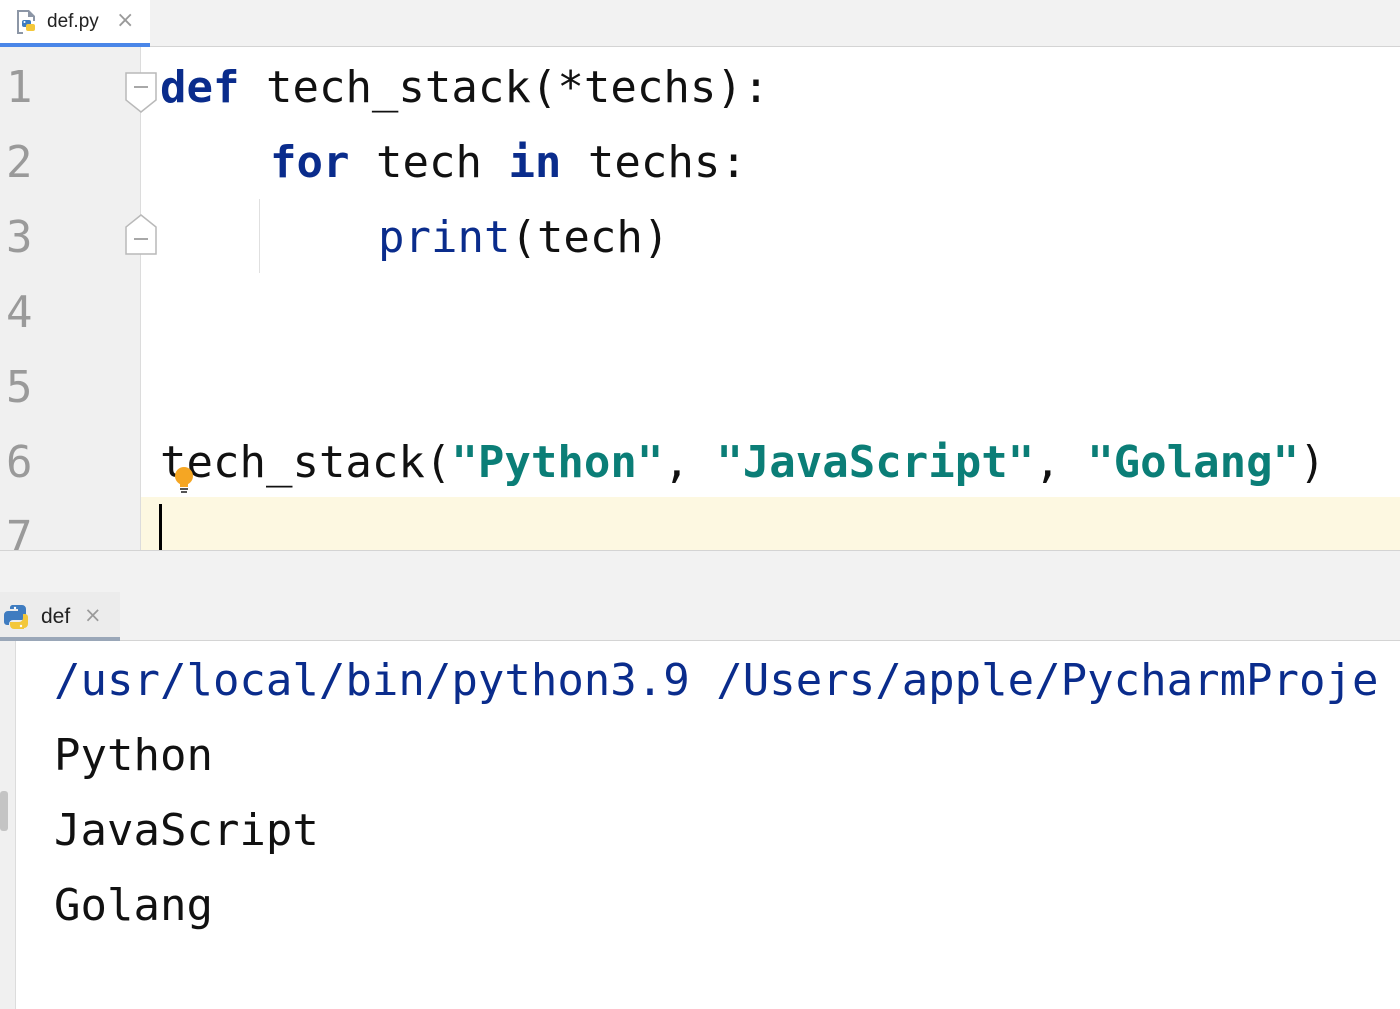  I want to click on tab-label: def.py, so click(73, 21).